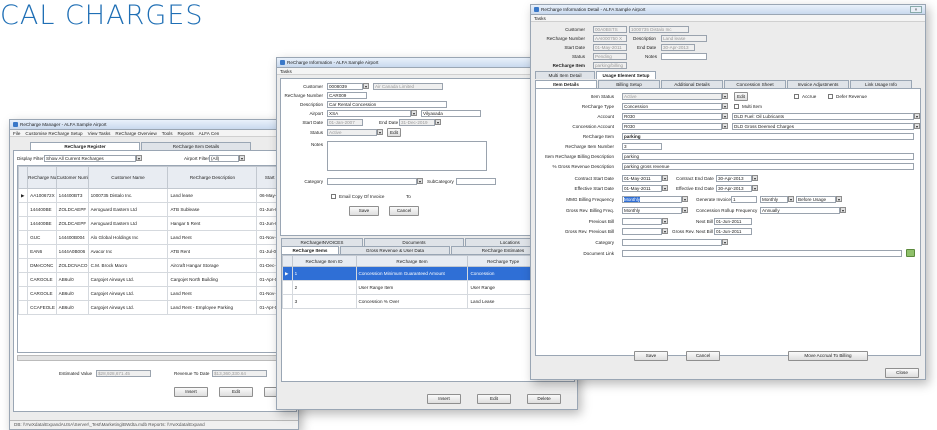  I want to click on end-date-field: 31-Dec-2019, so click(417, 122).